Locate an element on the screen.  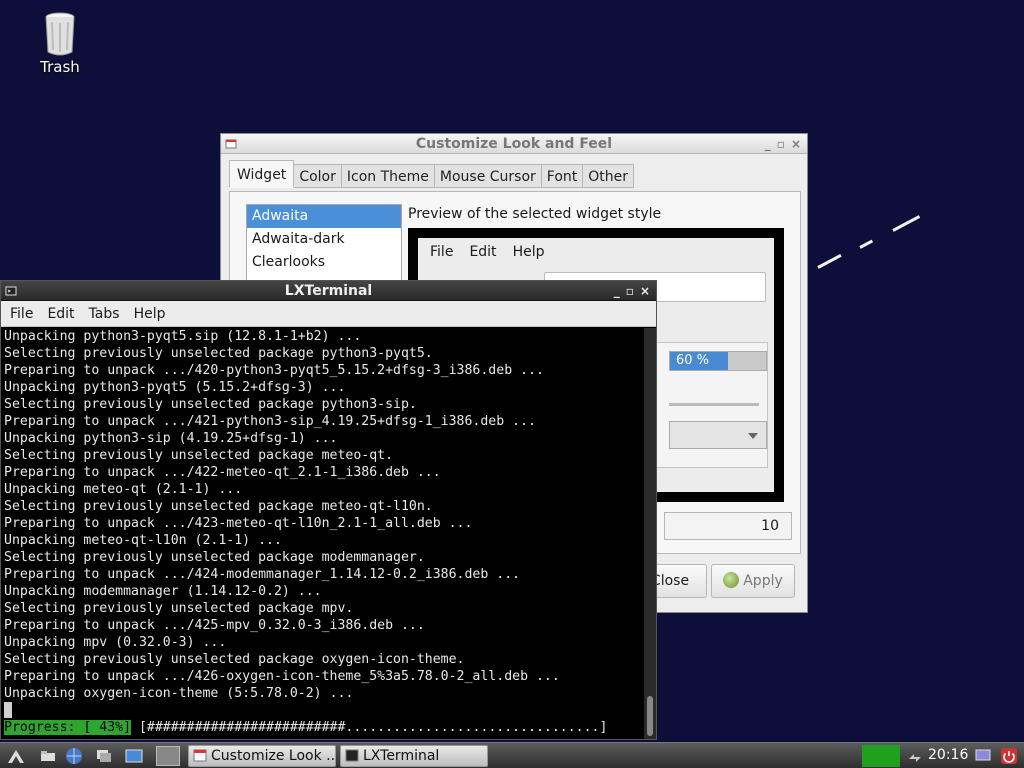
terminal-menu-tabs: Tabs is located at coordinates (104, 313).